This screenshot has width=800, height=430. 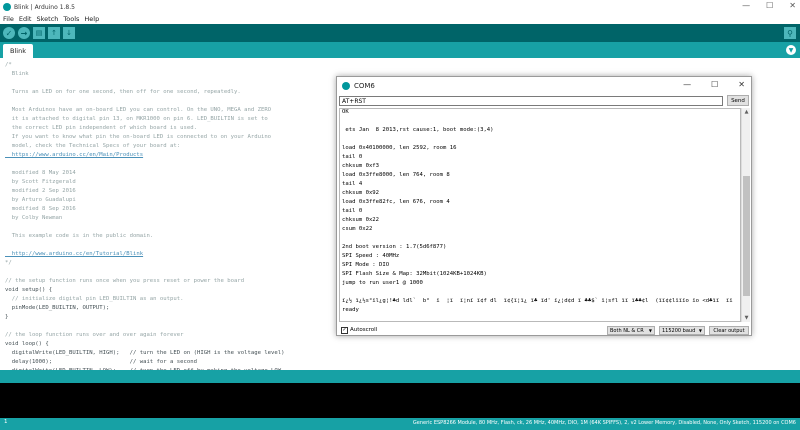 What do you see at coordinates (361, 166) in the screenshot?
I see `serial-output-line: chksum 0xf3` at bounding box center [361, 166].